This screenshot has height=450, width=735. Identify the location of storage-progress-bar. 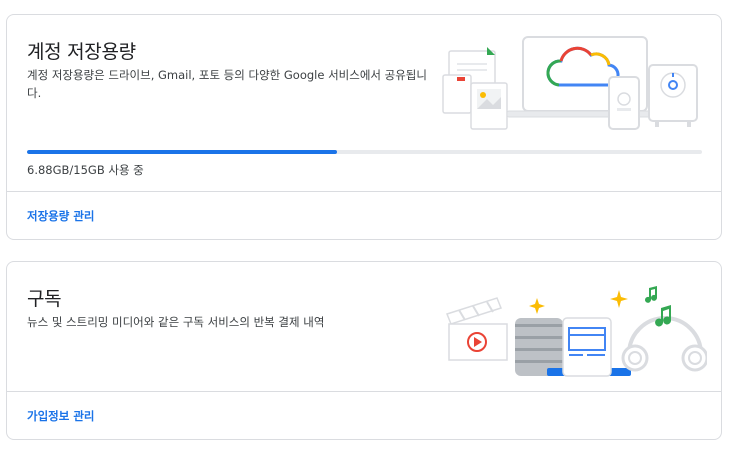
(364, 152).